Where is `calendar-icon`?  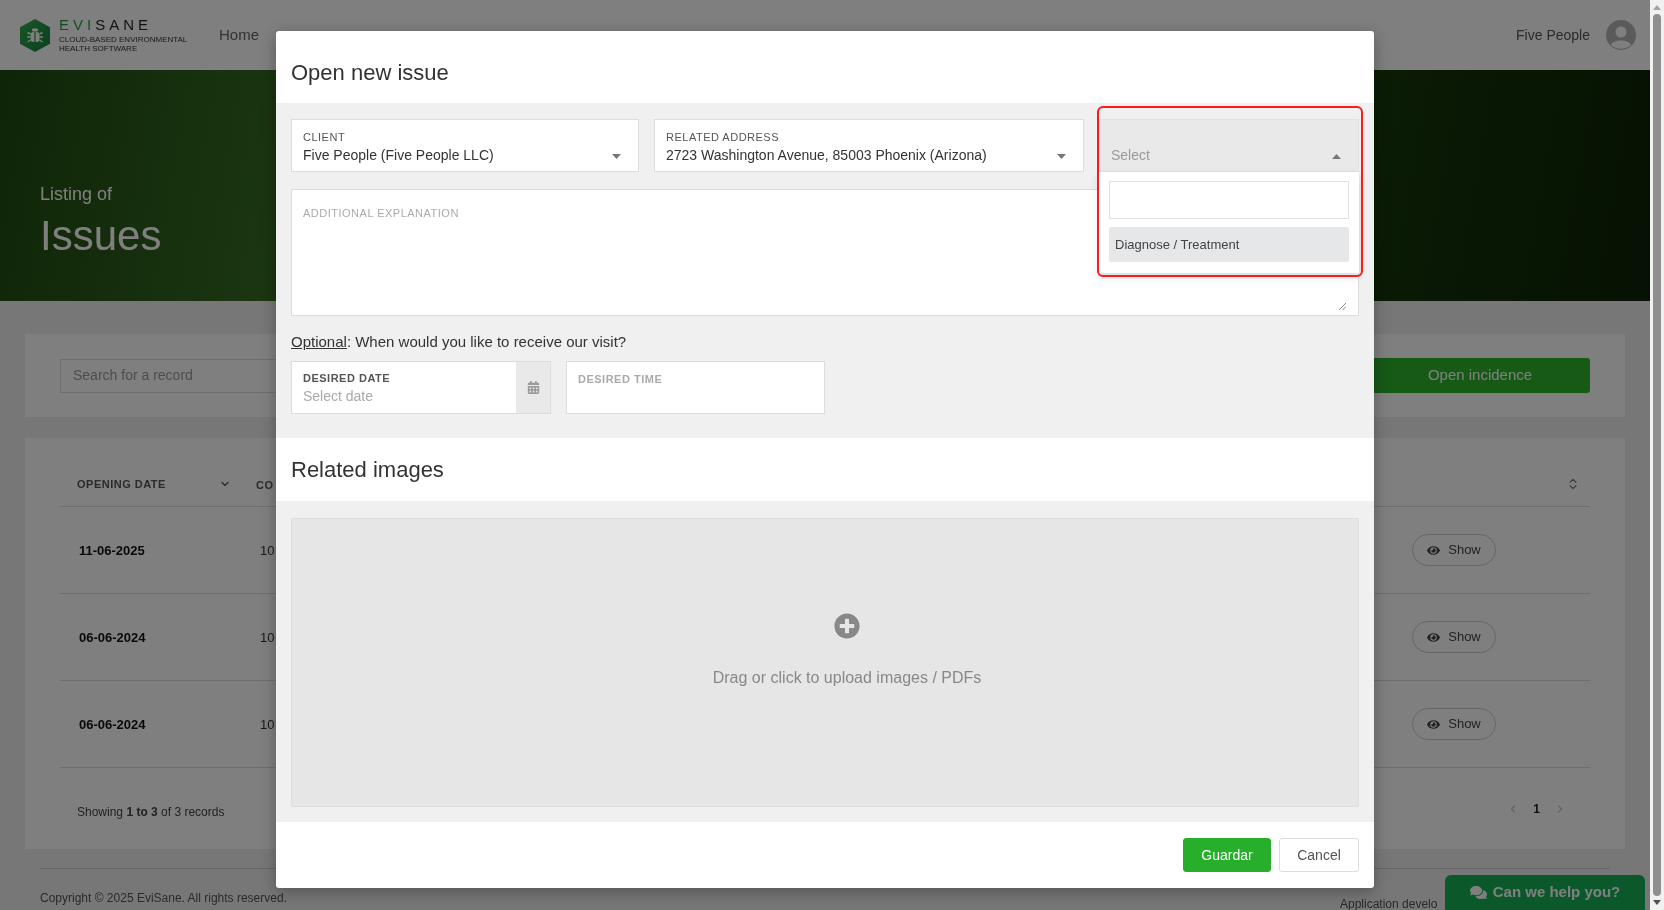
calendar-icon is located at coordinates (533, 387).